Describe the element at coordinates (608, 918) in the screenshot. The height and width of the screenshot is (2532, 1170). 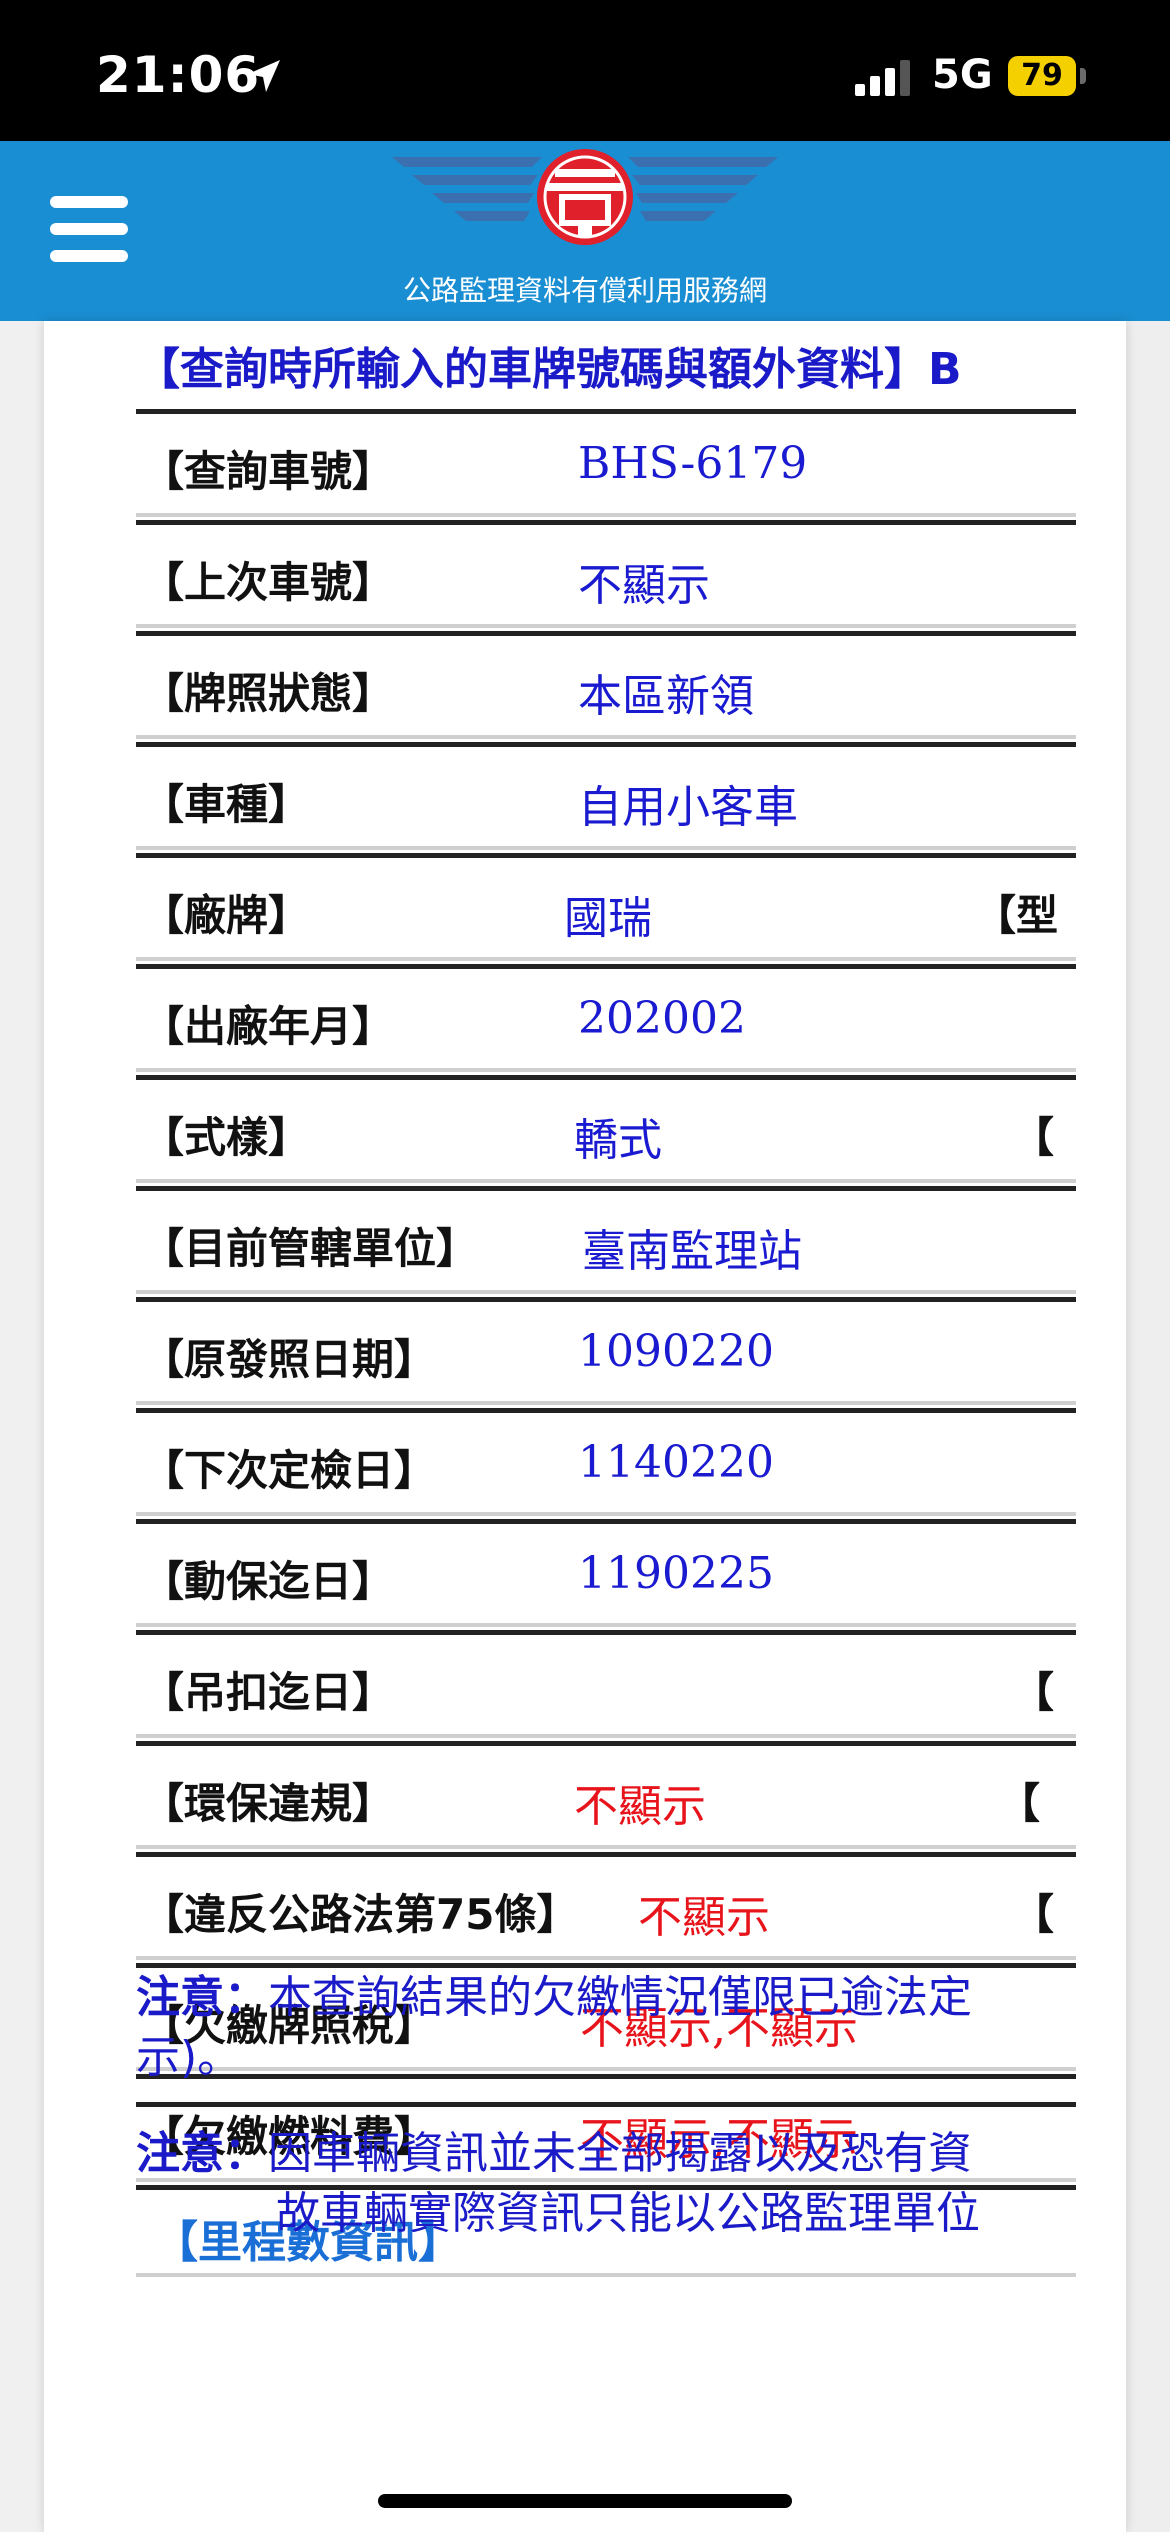
I see `row-value: 國瑞` at that location.